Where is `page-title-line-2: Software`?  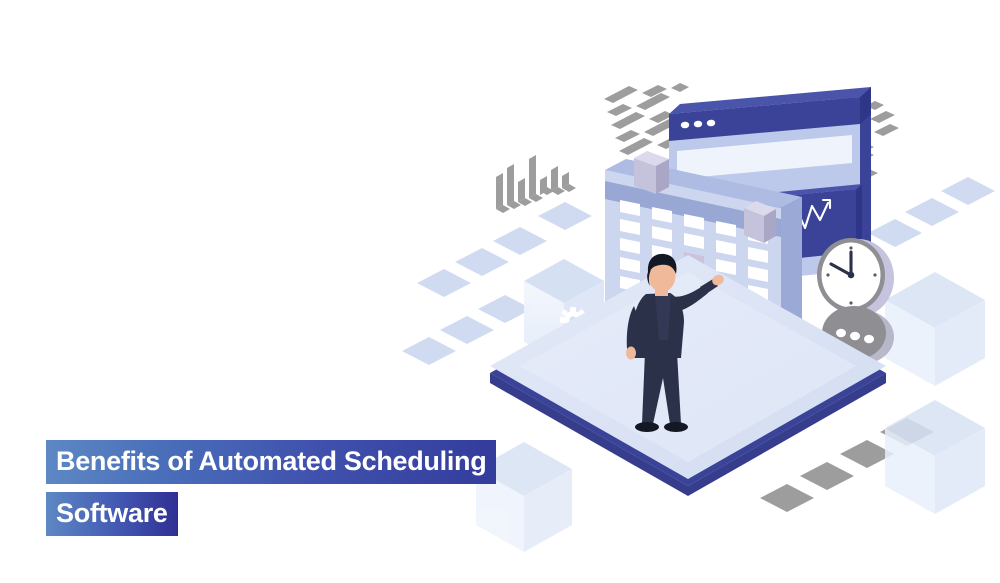 page-title-line-2: Software is located at coordinates (112, 514).